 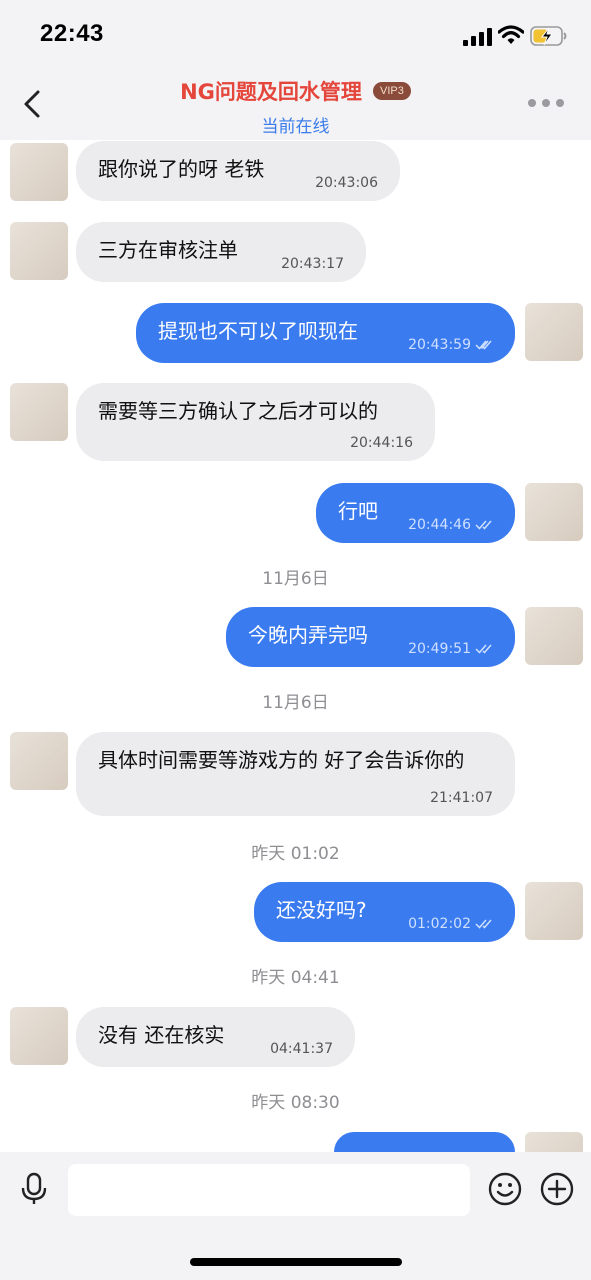 I want to click on chat-header: NG问题及回水管理 VIP3 当前在线, so click(x=295, y=105).